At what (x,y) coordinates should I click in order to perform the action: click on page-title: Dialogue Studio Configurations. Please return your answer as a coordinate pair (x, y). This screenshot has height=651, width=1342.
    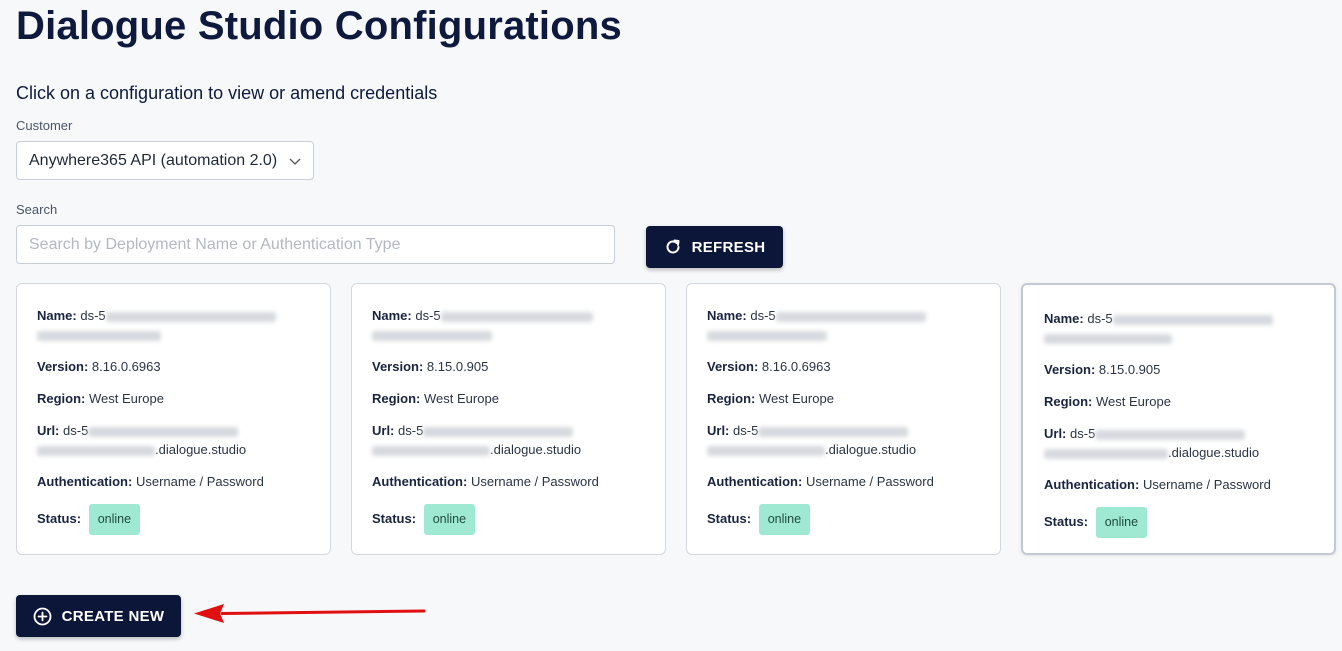
    Looking at the image, I should click on (319, 26).